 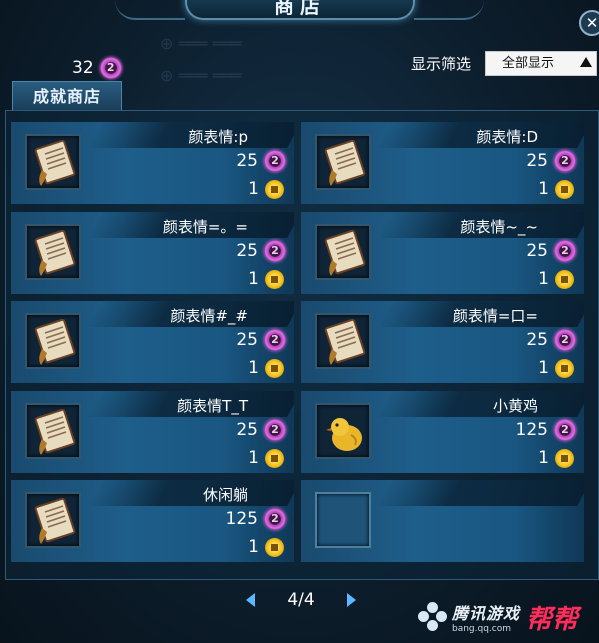 I want to click on points-value: 32, so click(x=83, y=68).